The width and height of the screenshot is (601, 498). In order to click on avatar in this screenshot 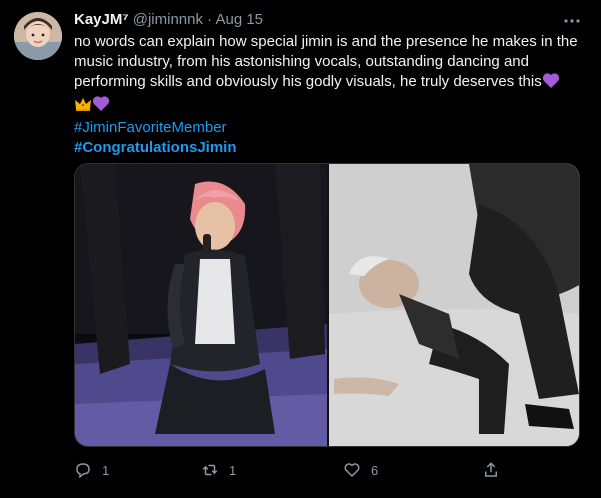, I will do `click(38, 36)`.